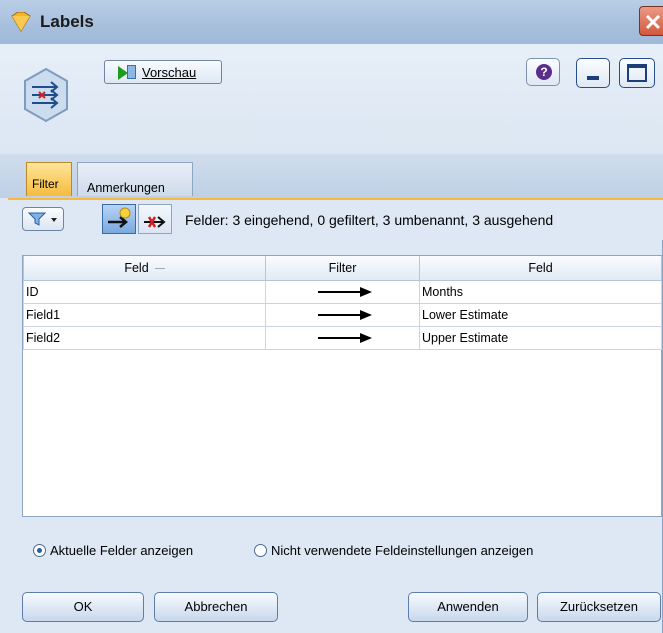 The height and width of the screenshot is (633, 663). Describe the element at coordinates (144, 315) in the screenshot. I see `field-name-cell: Field1` at that location.